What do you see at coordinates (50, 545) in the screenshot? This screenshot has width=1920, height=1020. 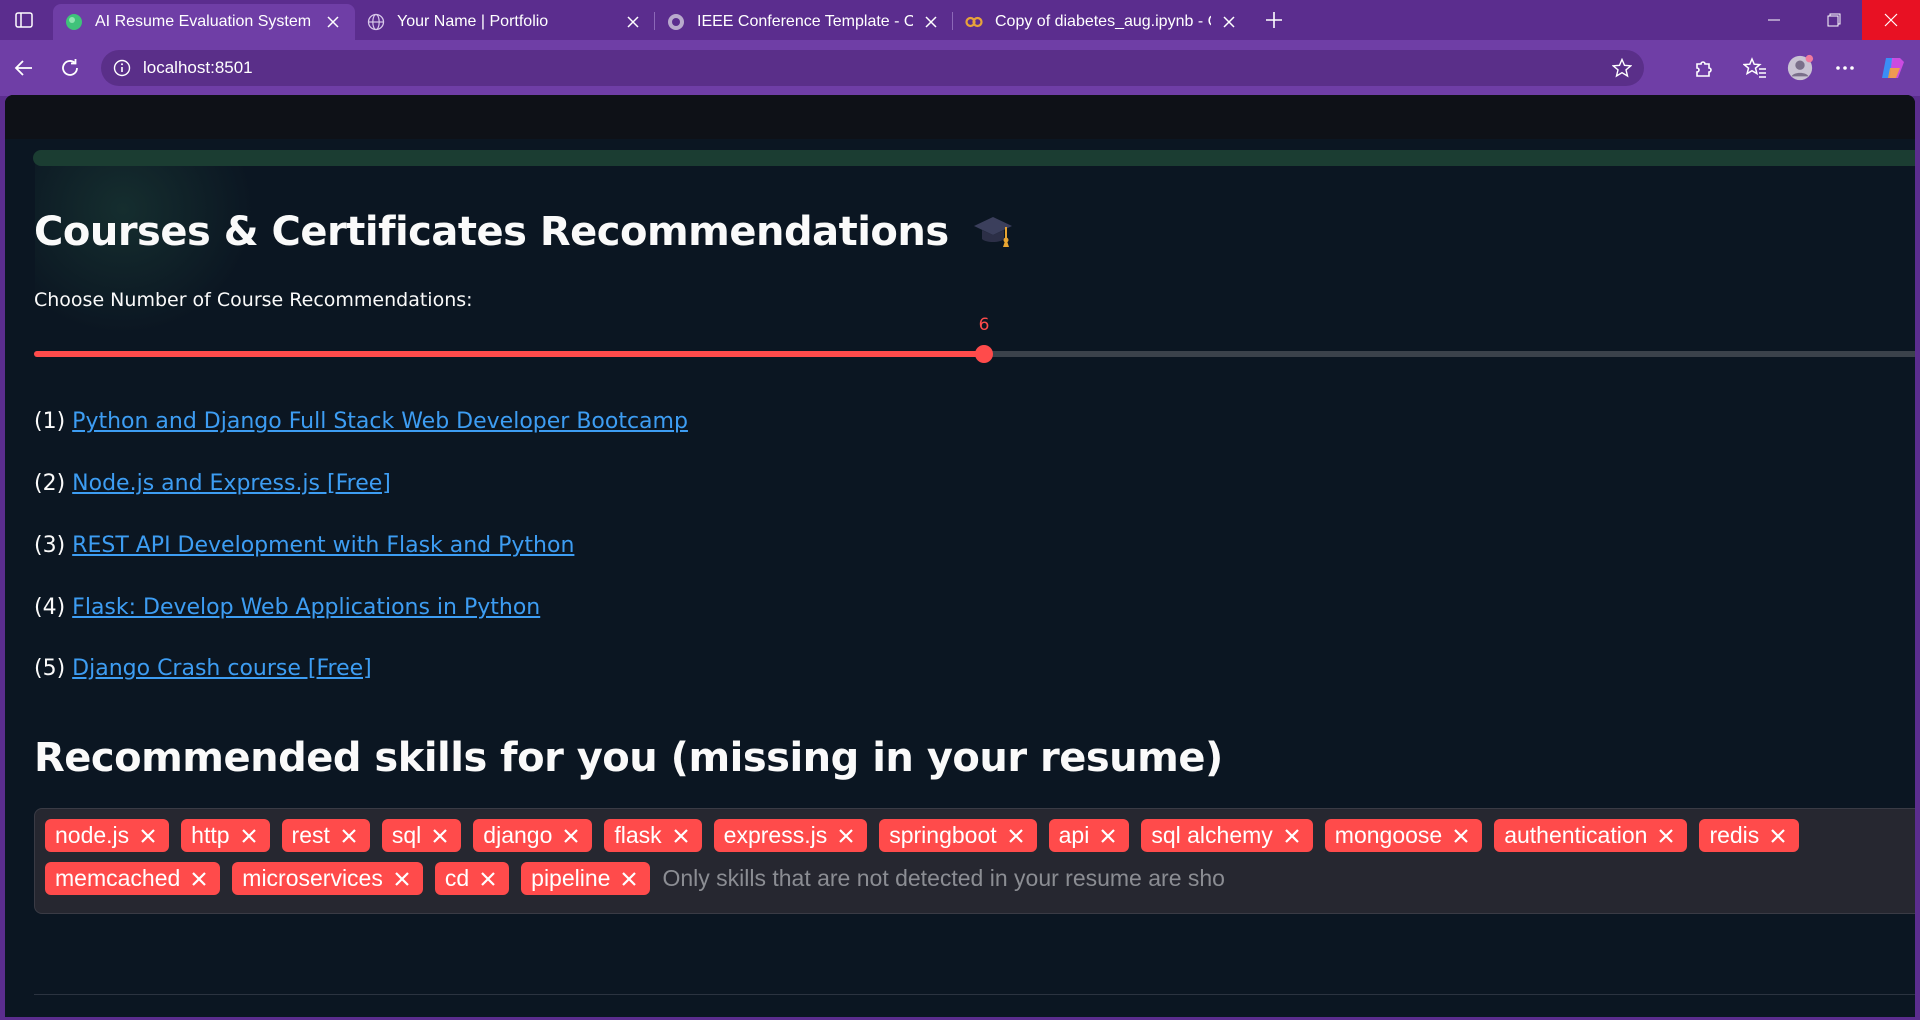 I see `course-number: (3)` at bounding box center [50, 545].